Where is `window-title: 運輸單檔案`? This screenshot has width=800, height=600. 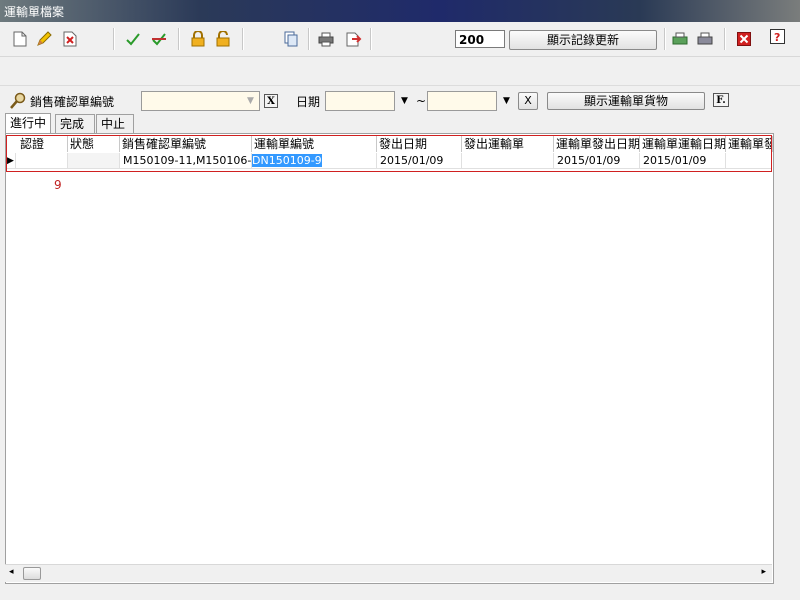 window-title: 運輸單檔案 is located at coordinates (34, 12).